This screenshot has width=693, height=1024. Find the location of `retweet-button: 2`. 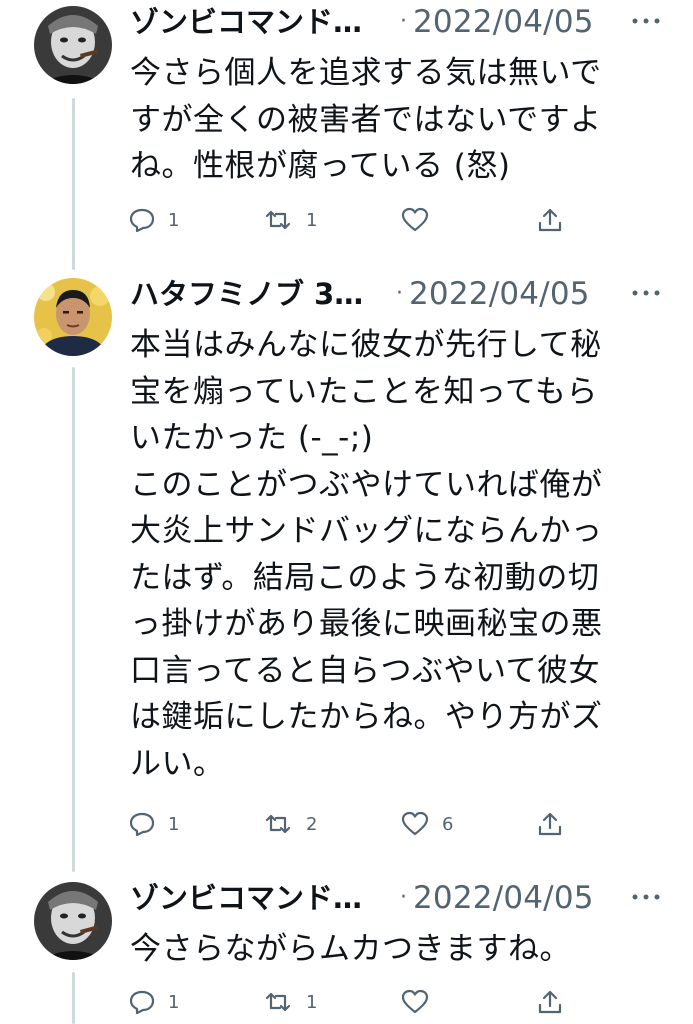

retweet-button: 2 is located at coordinates (289, 824).